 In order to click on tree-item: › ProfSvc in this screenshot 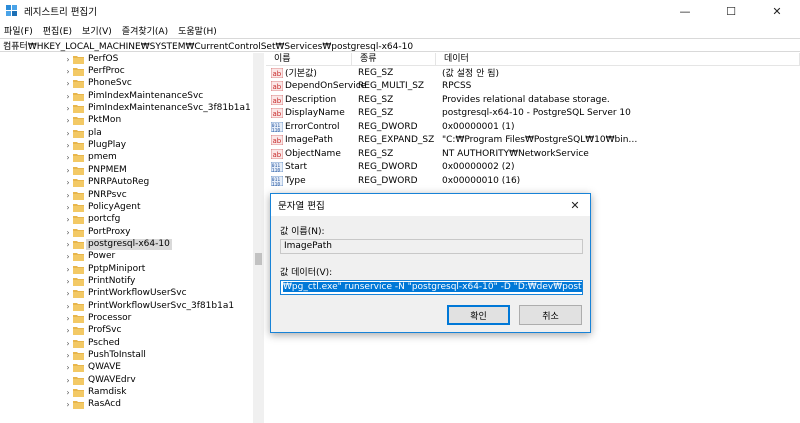, I will do `click(126, 331)`.